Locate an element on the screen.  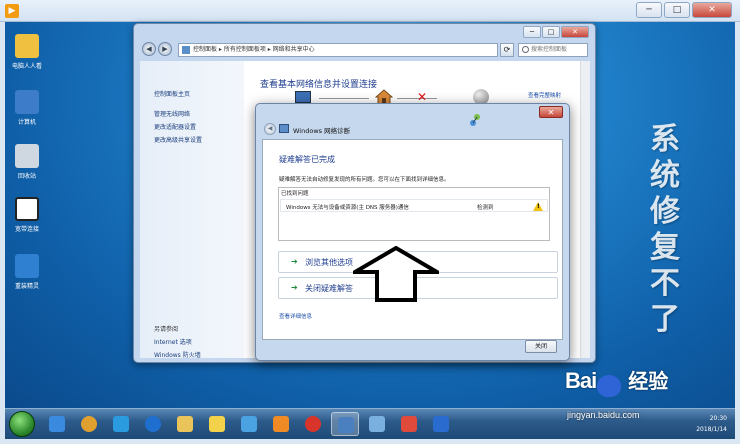
baidu-paw-icon is located at coordinates (609, 386).